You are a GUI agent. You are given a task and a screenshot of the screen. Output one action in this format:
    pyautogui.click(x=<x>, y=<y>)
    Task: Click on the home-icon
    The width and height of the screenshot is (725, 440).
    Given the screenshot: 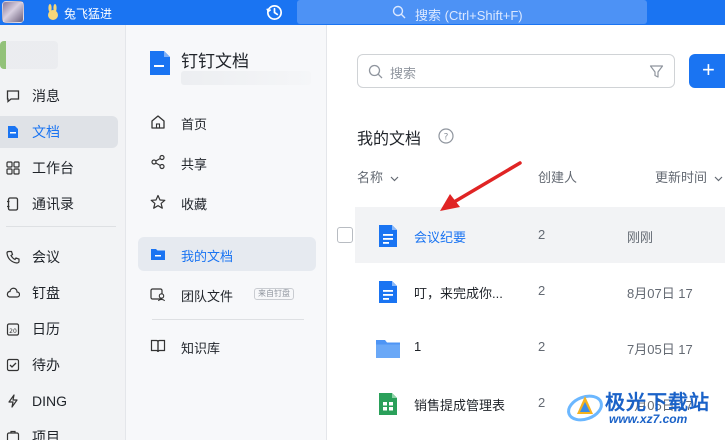 What is the action you would take?
    pyautogui.click(x=158, y=122)
    